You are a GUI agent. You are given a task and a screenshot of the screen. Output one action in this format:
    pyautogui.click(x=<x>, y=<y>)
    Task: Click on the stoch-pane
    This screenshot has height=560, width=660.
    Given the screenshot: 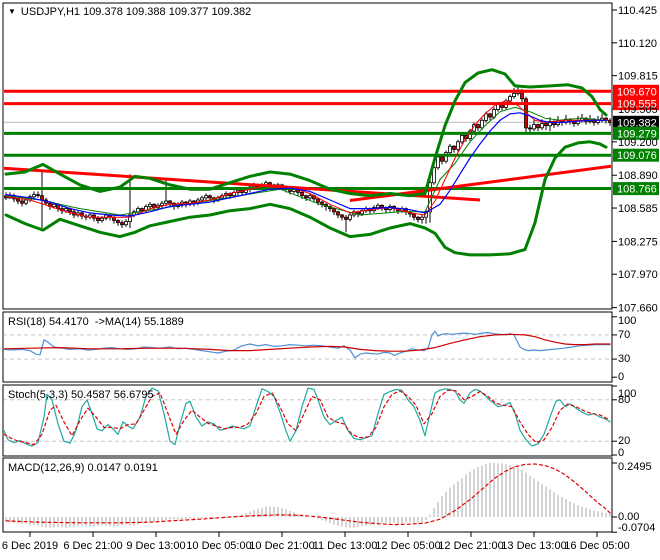 What is the action you would take?
    pyautogui.click(x=307, y=420)
    